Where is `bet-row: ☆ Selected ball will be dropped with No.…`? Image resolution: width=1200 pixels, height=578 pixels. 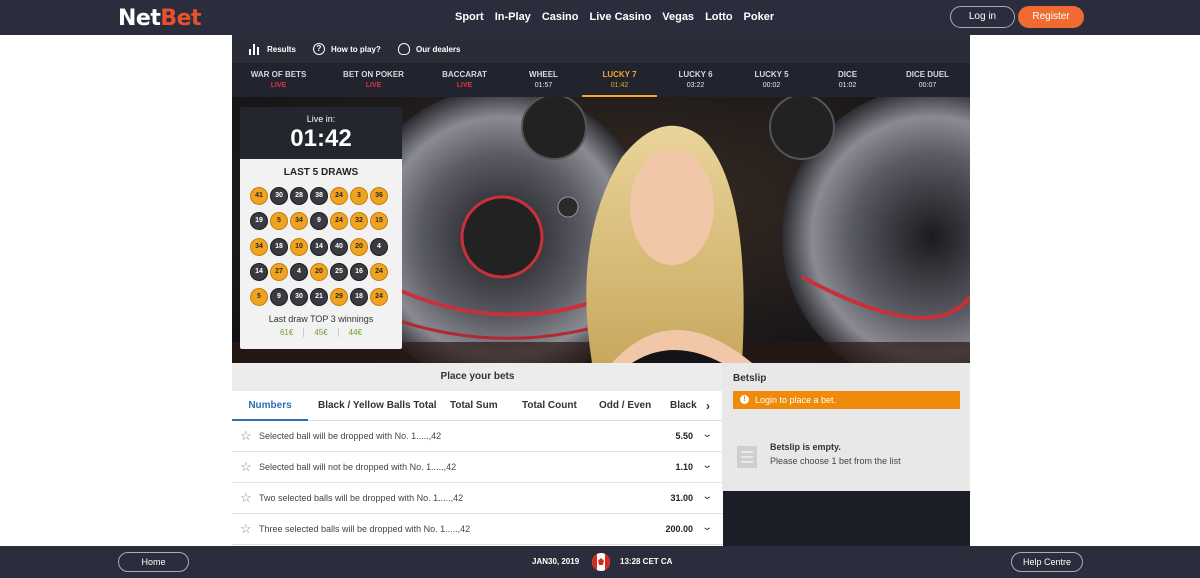 bet-row: ☆ Selected ball will be dropped with No.… is located at coordinates (477, 436).